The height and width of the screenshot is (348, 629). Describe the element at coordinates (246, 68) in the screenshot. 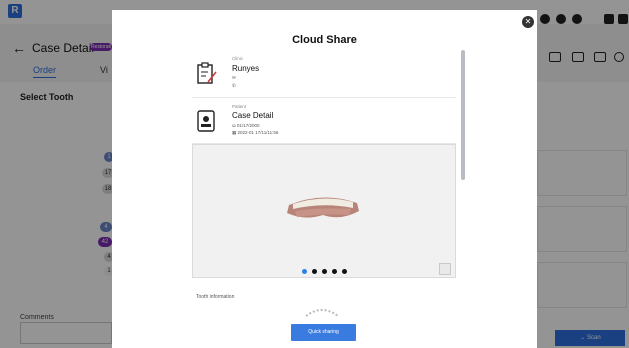

I see `clinic-name: Runyes` at that location.